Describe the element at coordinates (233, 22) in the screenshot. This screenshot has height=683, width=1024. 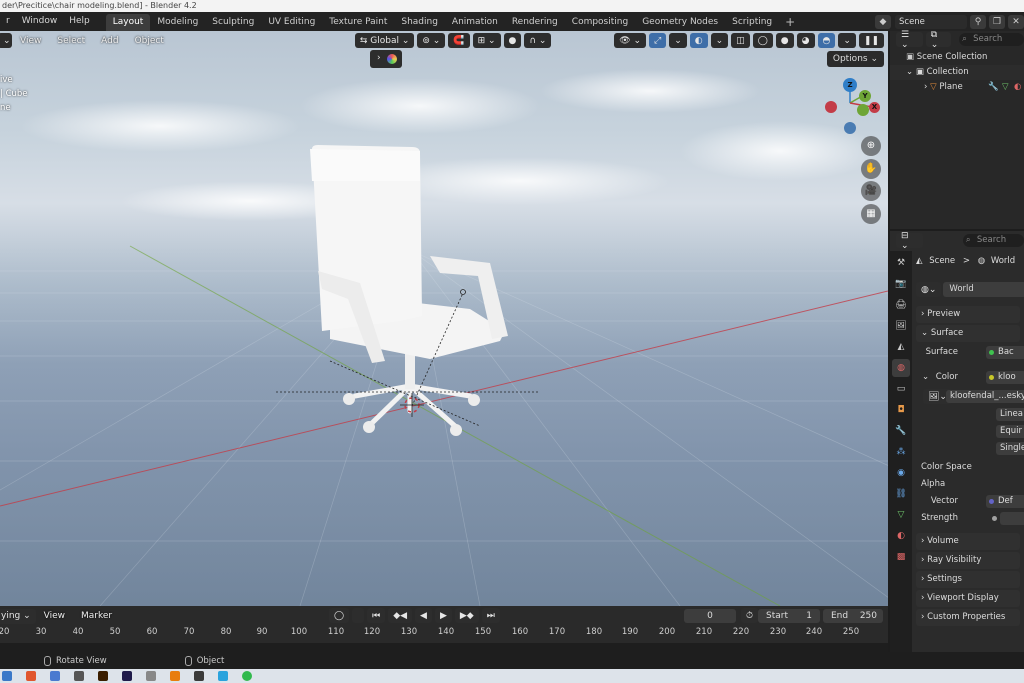
I see `tab-sculpting: Sculpting` at that location.